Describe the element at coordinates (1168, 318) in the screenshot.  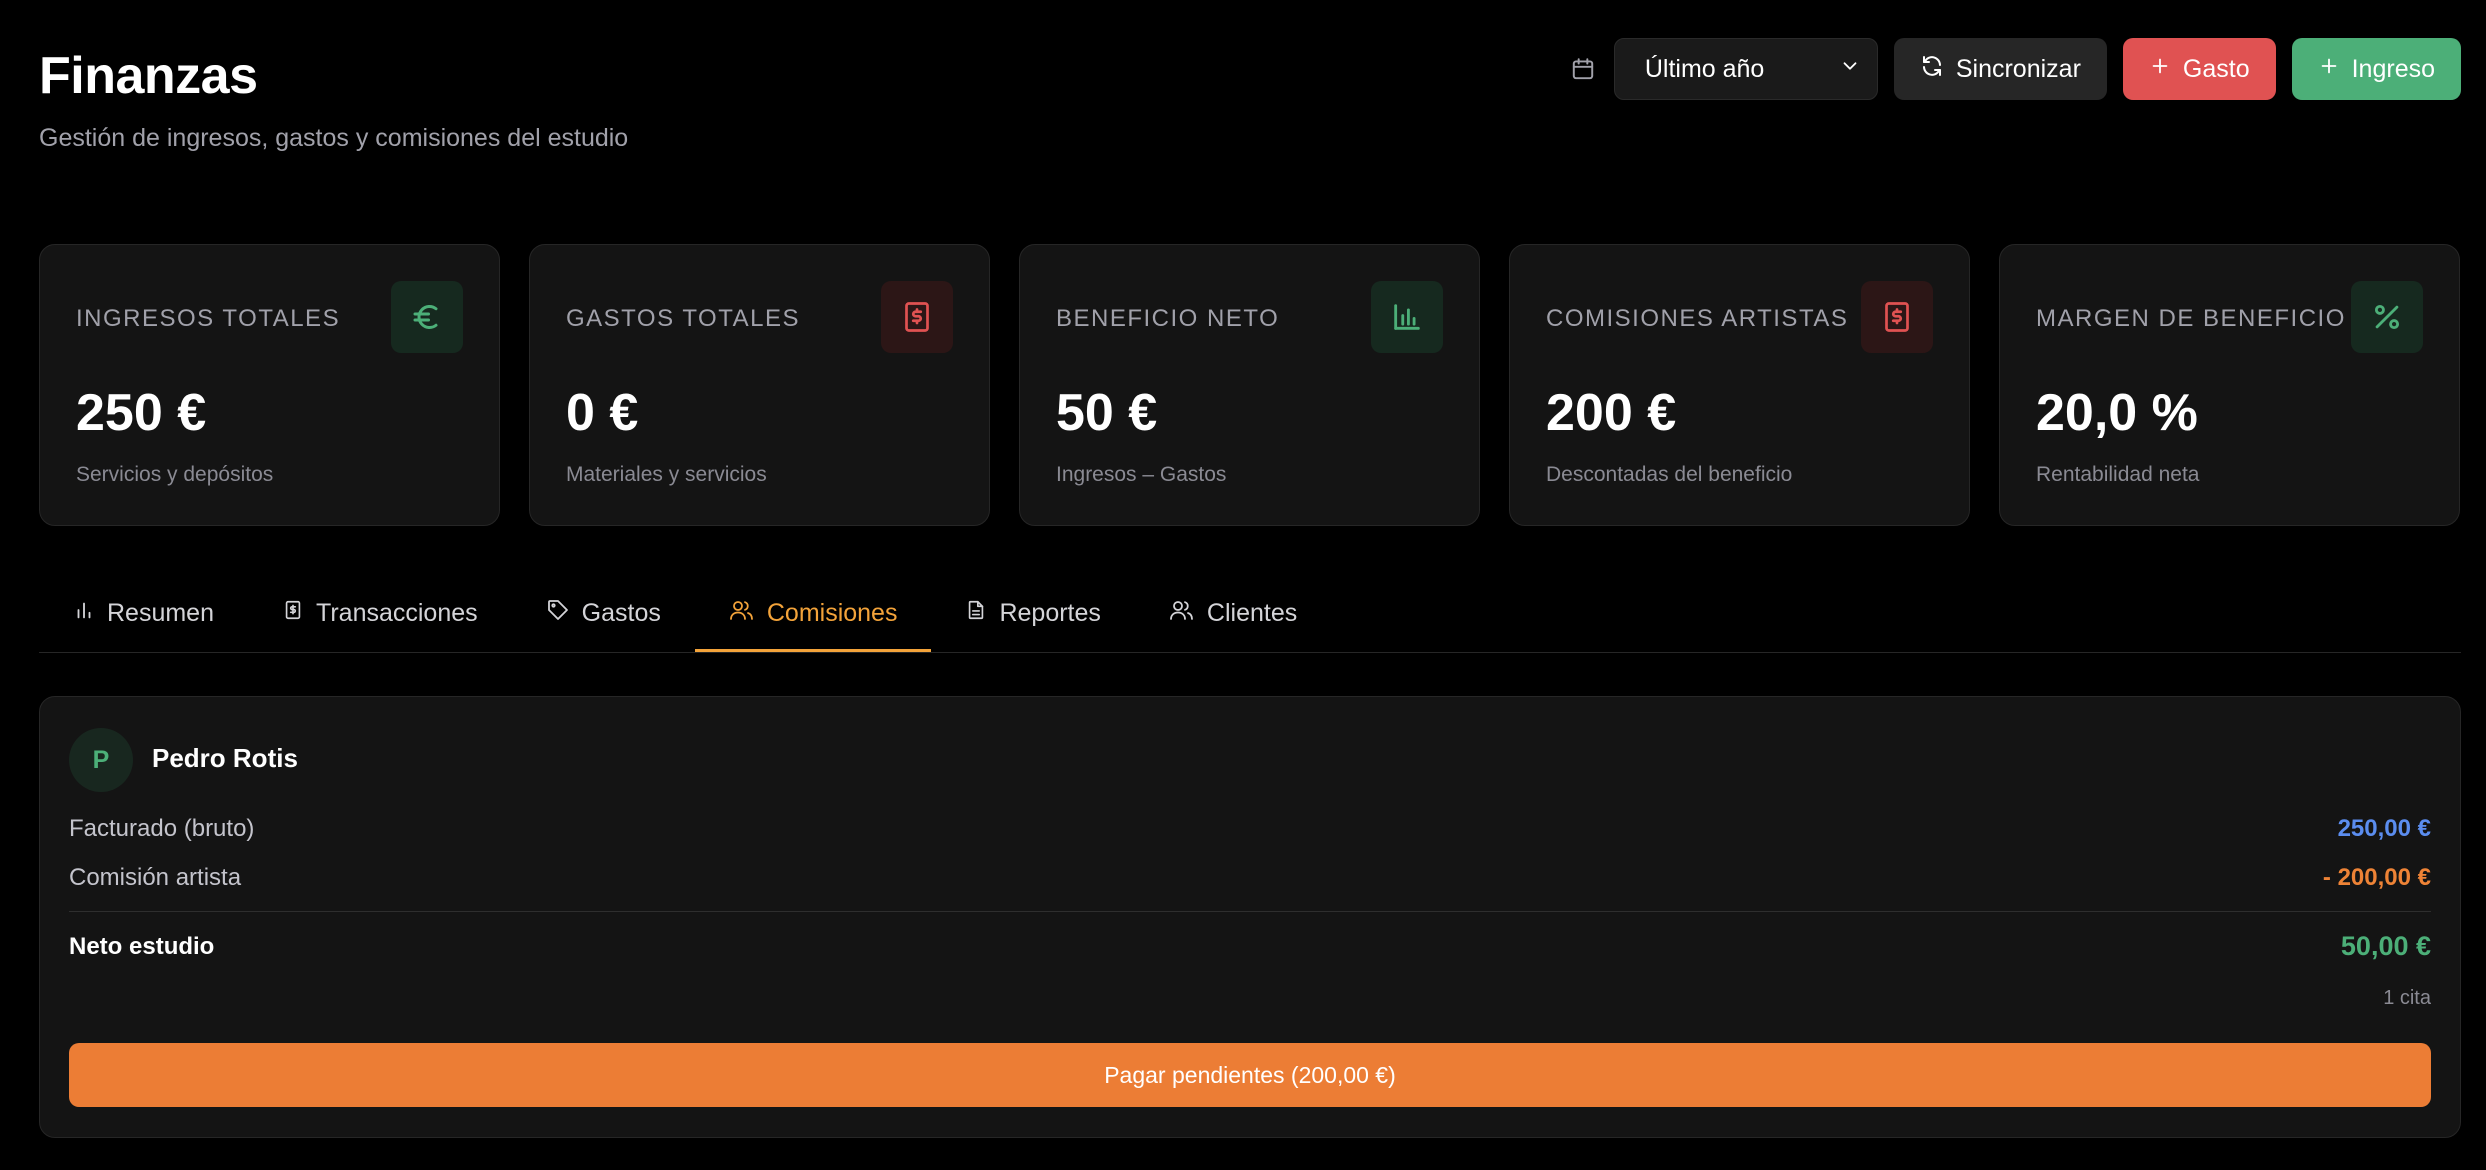
I see `stat-label: BENEFICIO NETO` at that location.